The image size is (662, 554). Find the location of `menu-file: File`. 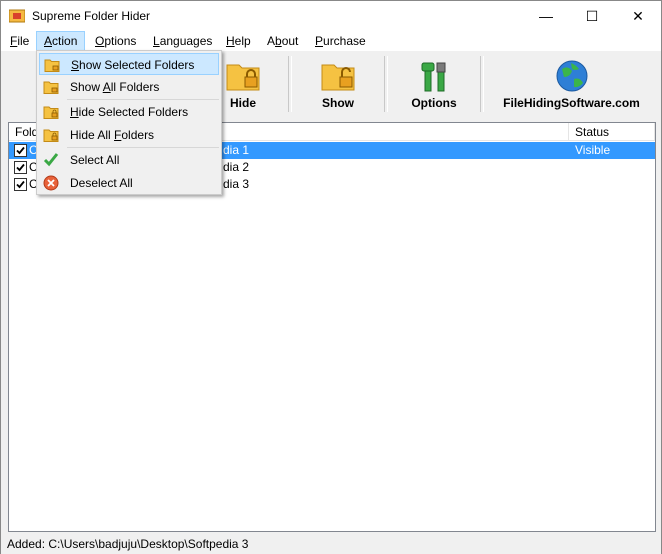

menu-file: File is located at coordinates (19, 41).